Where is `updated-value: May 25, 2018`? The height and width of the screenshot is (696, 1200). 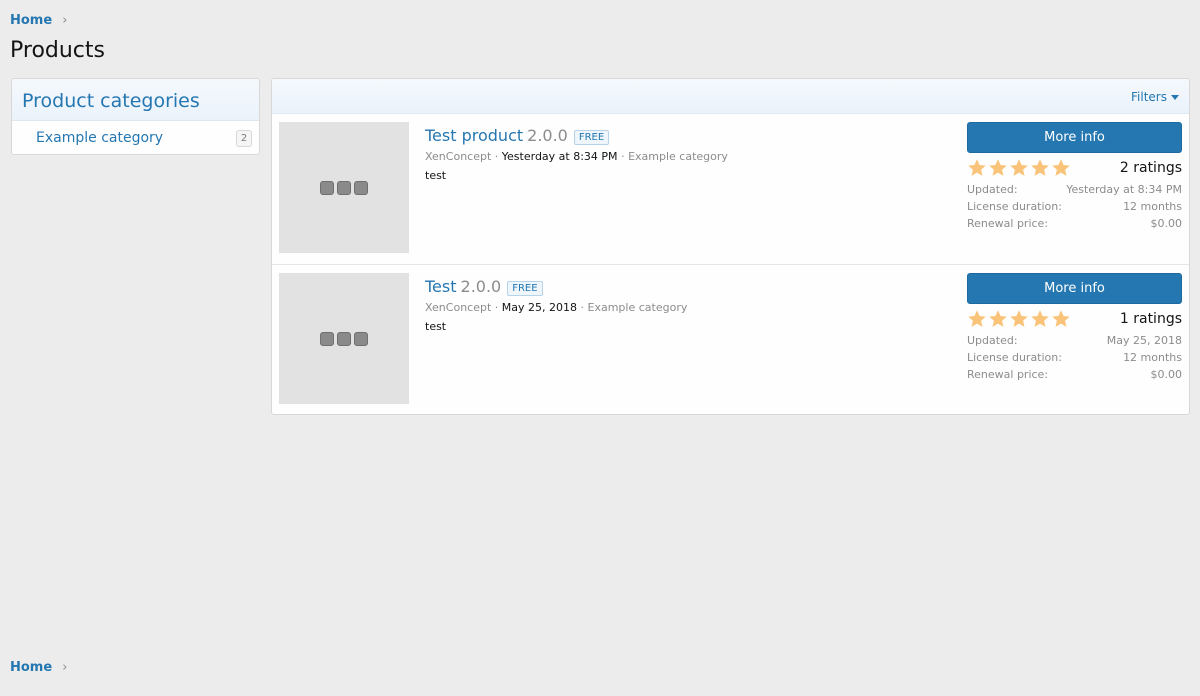
updated-value: May 25, 2018 is located at coordinates (1144, 340).